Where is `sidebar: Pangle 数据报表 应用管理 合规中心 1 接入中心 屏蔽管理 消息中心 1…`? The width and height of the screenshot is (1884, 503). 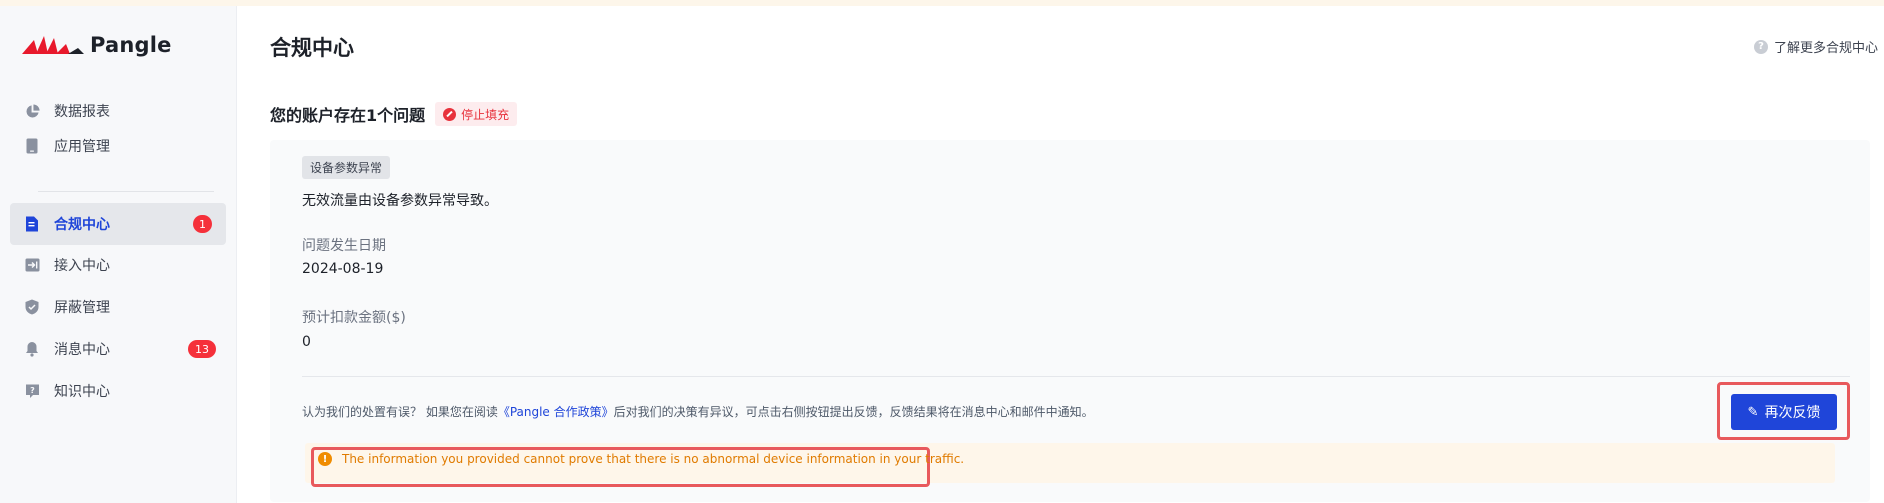
sidebar: Pangle 数据报表 应用管理 合规中心 1 接入中心 屏蔽管理 消息中心 1… is located at coordinates (118, 254).